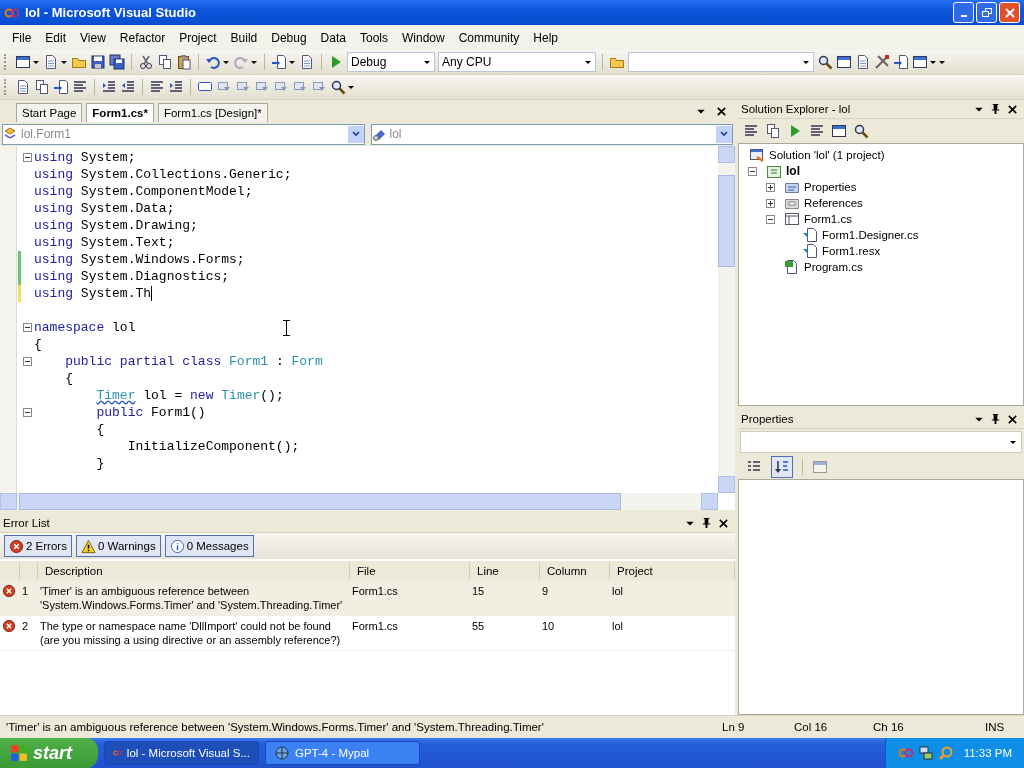 Image resolution: width=1024 pixels, height=768 pixels. What do you see at coordinates (289, 37) in the screenshot?
I see `menu-item: Debug` at bounding box center [289, 37].